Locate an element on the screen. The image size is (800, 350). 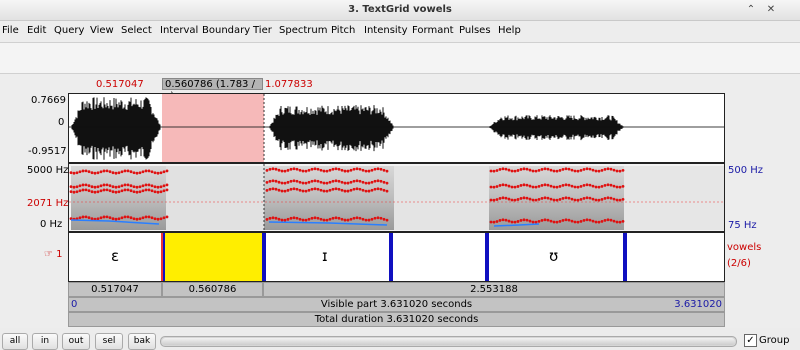
visible-part-label: Visible part 3.631020 seconds is located at coordinates (396, 304).